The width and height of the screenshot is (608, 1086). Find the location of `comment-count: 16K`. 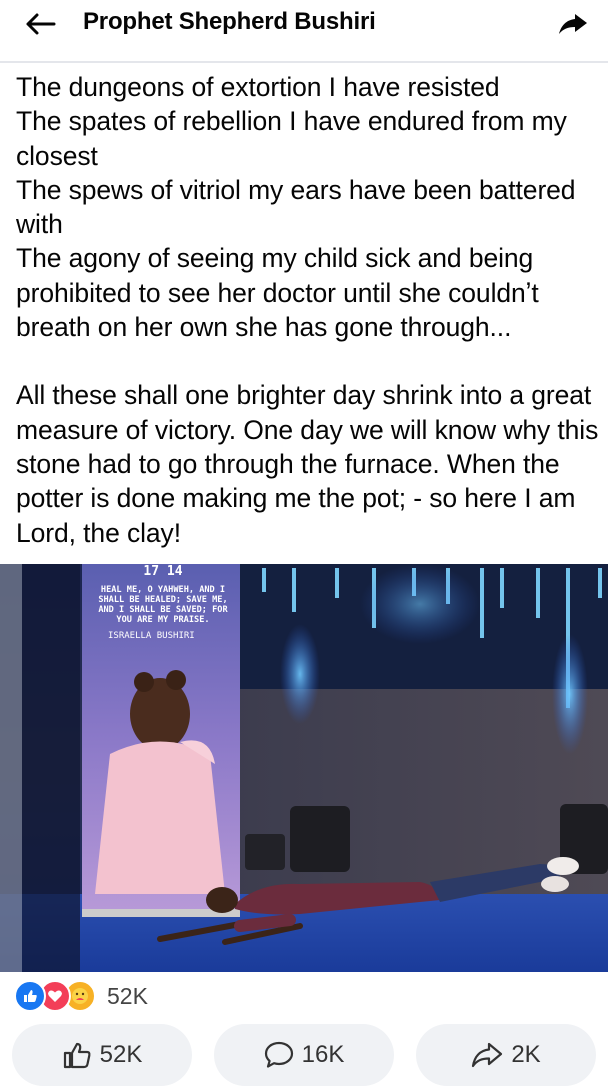

comment-count: 16K is located at coordinates (323, 1054).